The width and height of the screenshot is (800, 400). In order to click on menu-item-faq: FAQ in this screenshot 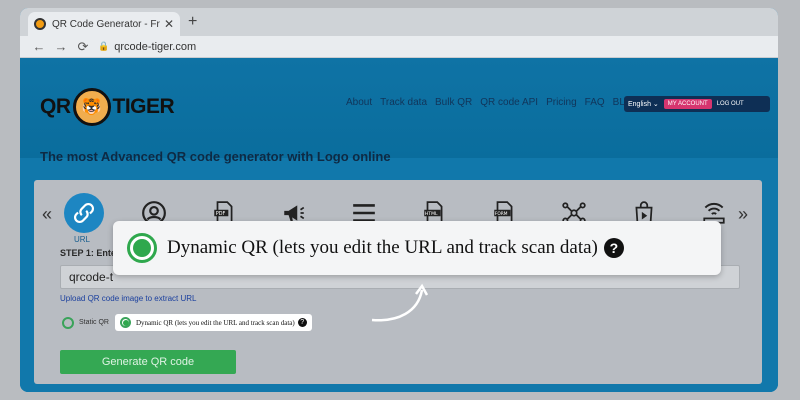, I will do `click(595, 102)`.